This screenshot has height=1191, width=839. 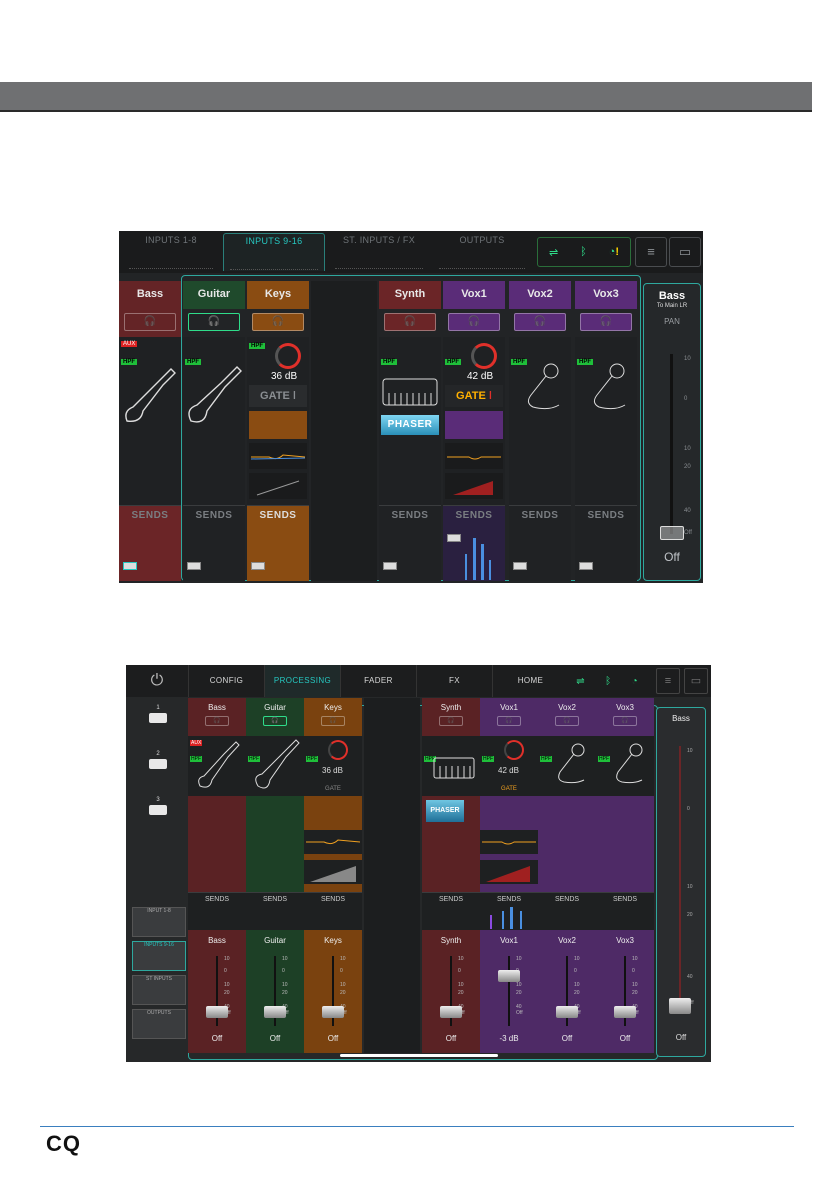 I want to click on connection-status: ⇌ ᛒ ◔!, so click(x=584, y=252).